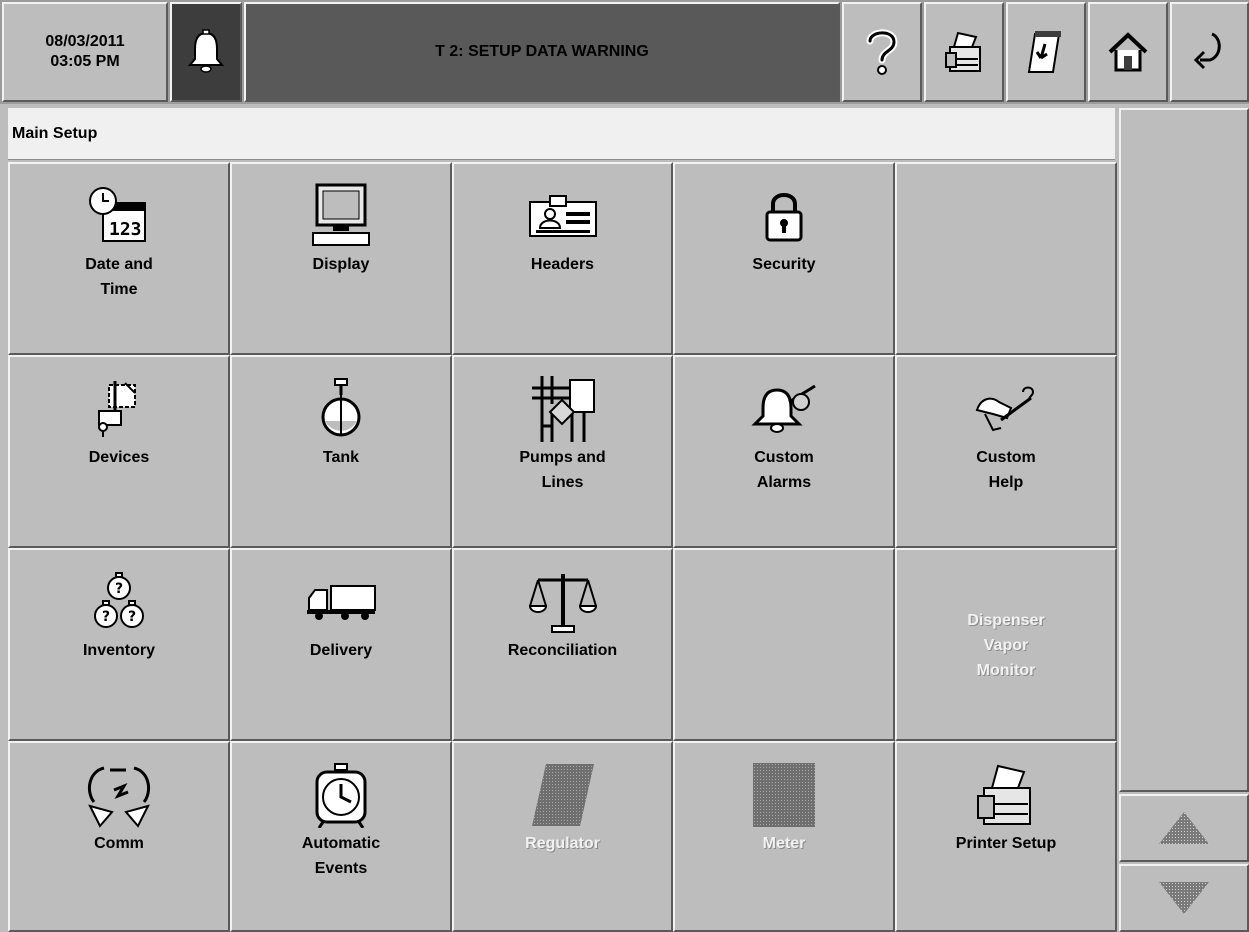 The height and width of the screenshot is (932, 1249). What do you see at coordinates (562, 470) in the screenshot?
I see `tile-label: Pumps and Lines` at bounding box center [562, 470].